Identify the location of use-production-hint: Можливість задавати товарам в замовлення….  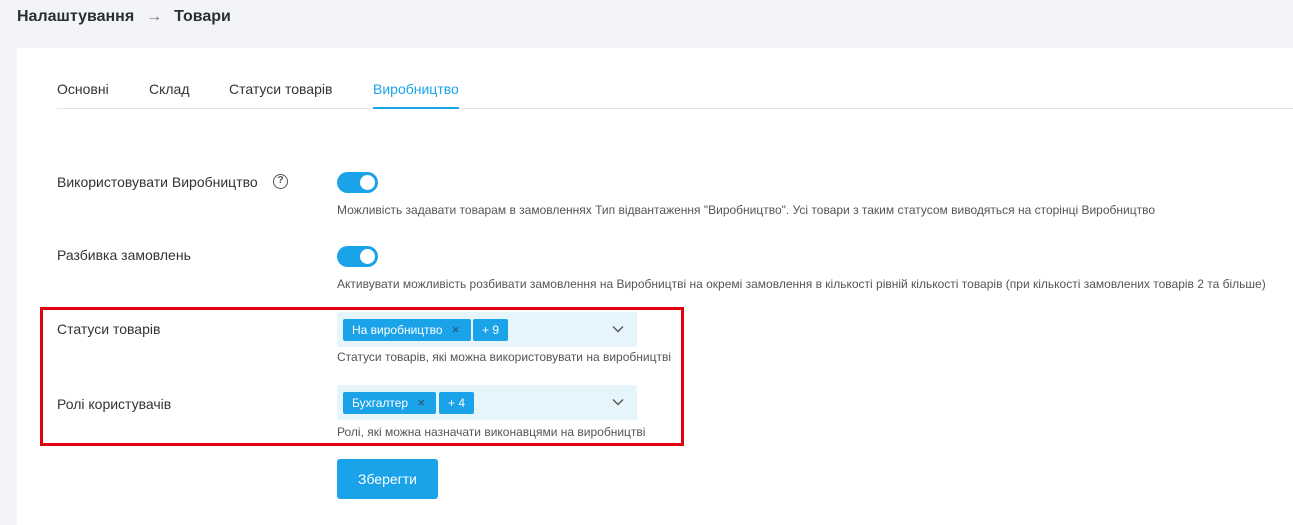
(746, 210).